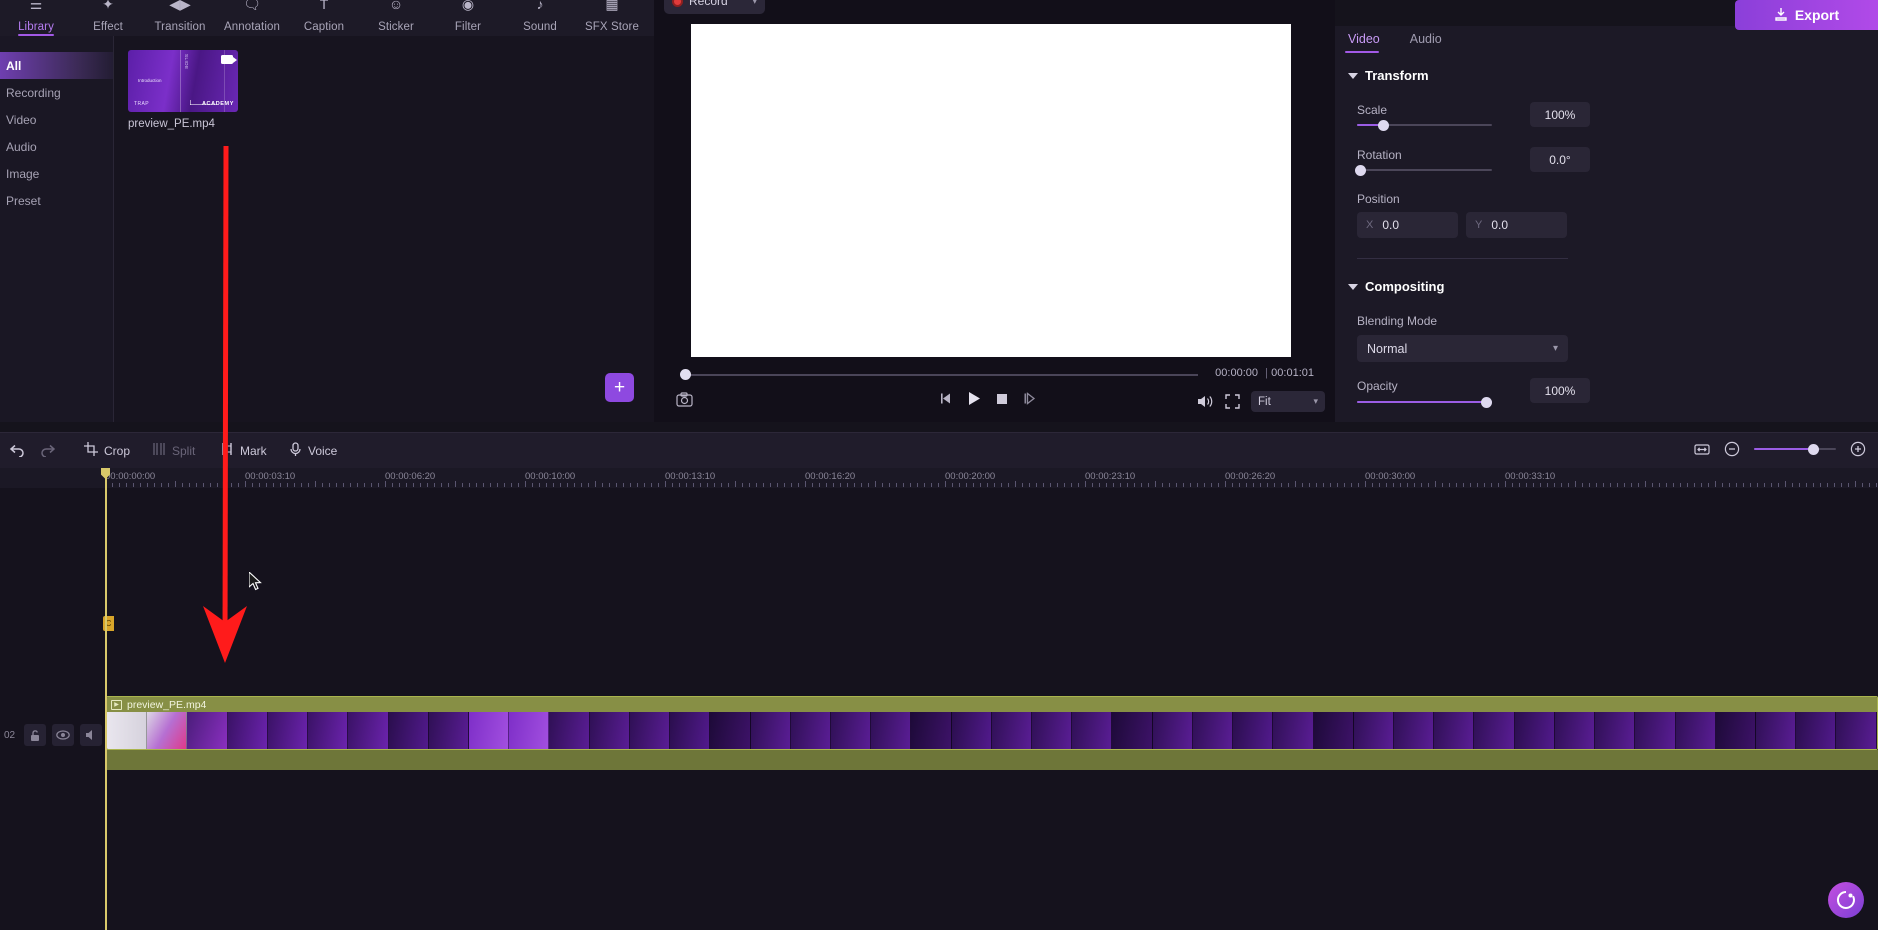 Image resolution: width=1878 pixels, height=930 pixels. Describe the element at coordinates (1424, 125) in the screenshot. I see `scale-slider-track` at that location.